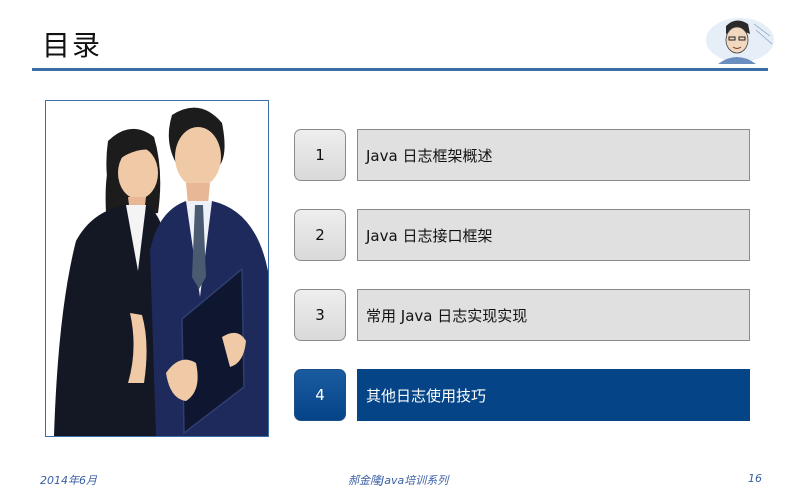  Describe the element at coordinates (553, 155) in the screenshot. I see `toc-item-label: Java 日志框架概述` at that location.